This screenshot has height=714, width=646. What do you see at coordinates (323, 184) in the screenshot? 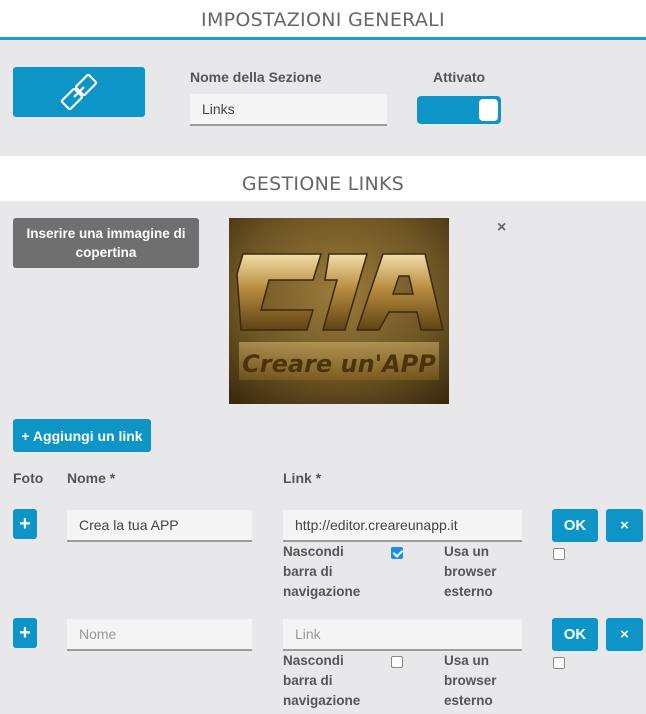
I see `links-management-title: GESTIONE LINKS` at bounding box center [323, 184].